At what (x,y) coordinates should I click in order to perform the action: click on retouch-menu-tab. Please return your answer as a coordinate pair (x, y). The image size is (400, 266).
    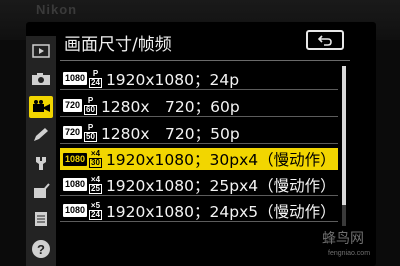
    Looking at the image, I should click on (41, 191).